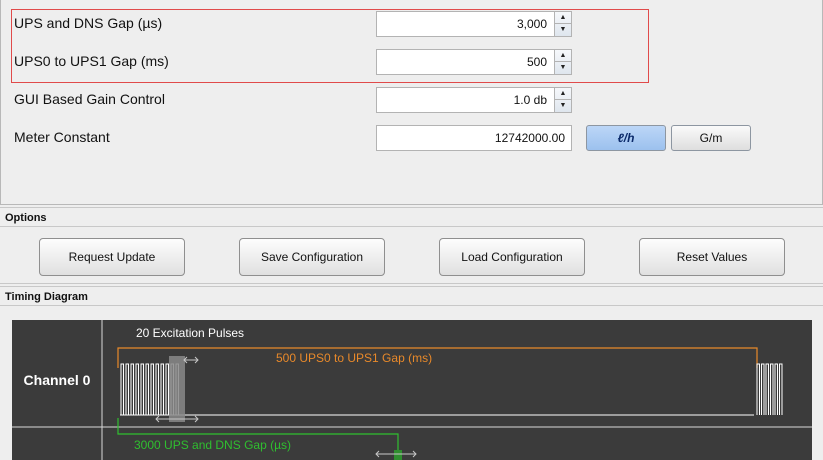  I want to click on unit-liters-per-hour-button: ℓ/h, so click(626, 138).